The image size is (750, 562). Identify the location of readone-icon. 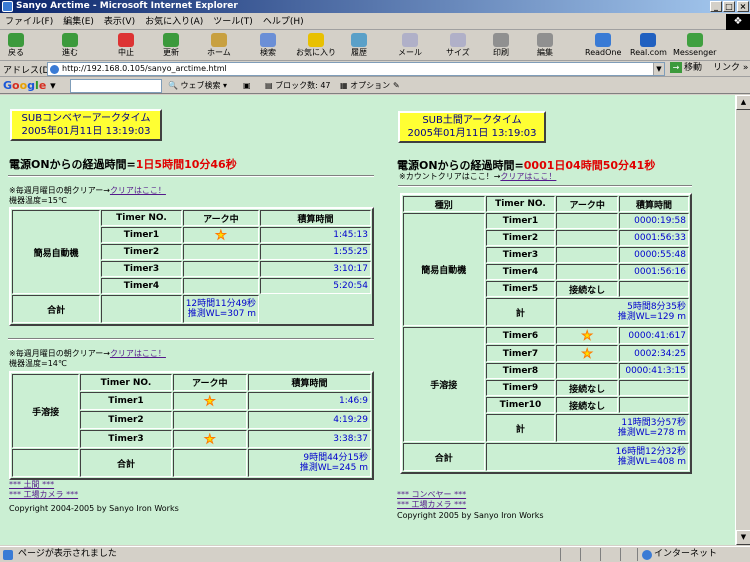
(603, 40).